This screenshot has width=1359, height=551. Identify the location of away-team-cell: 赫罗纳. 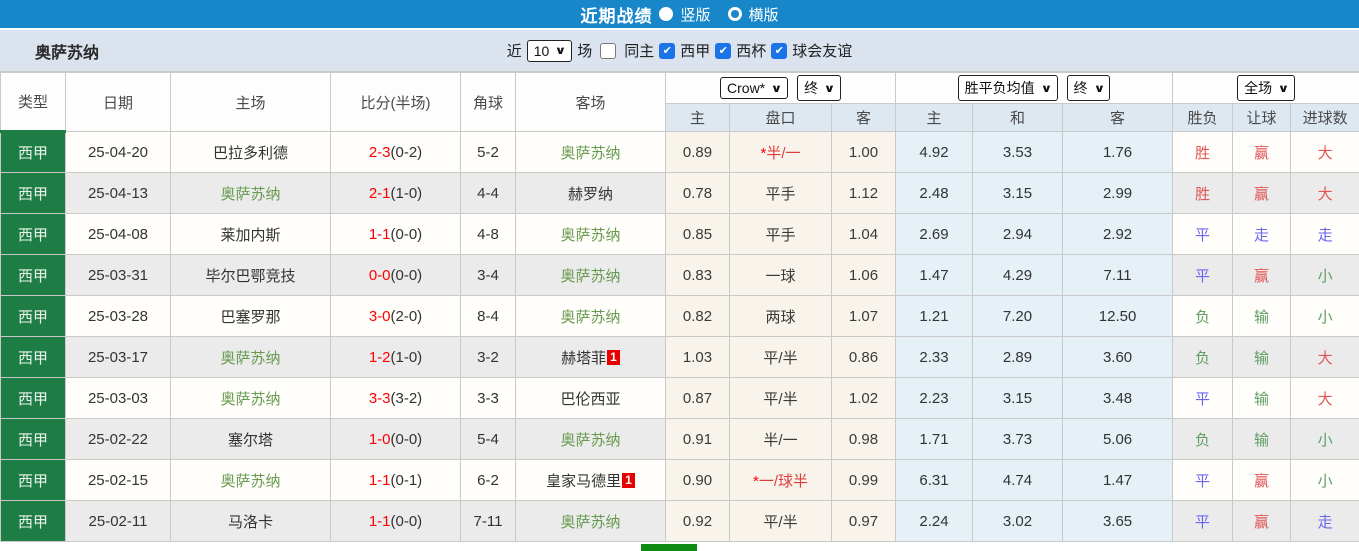
(591, 193).